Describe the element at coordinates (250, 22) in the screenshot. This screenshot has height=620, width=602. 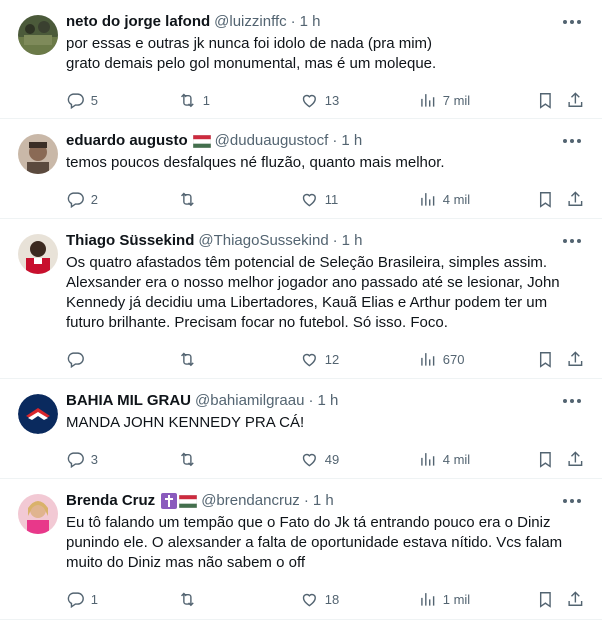
I see `author-handle: @luizzinffc` at that location.